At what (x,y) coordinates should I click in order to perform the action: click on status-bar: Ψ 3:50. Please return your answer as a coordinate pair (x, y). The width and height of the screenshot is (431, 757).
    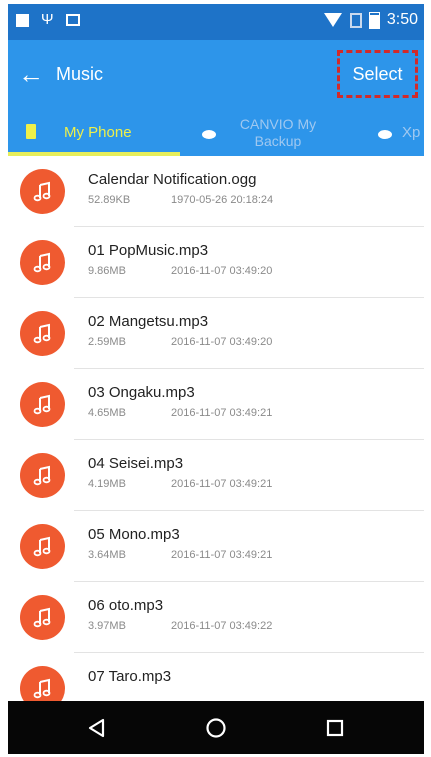
    Looking at the image, I should click on (216, 22).